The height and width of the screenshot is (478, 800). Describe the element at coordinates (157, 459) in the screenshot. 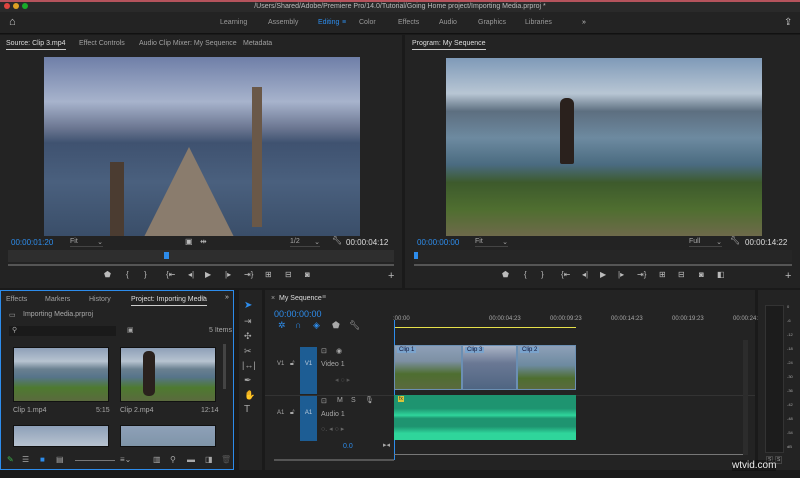

I see `automate-to-sequence-icon: ▥` at that location.